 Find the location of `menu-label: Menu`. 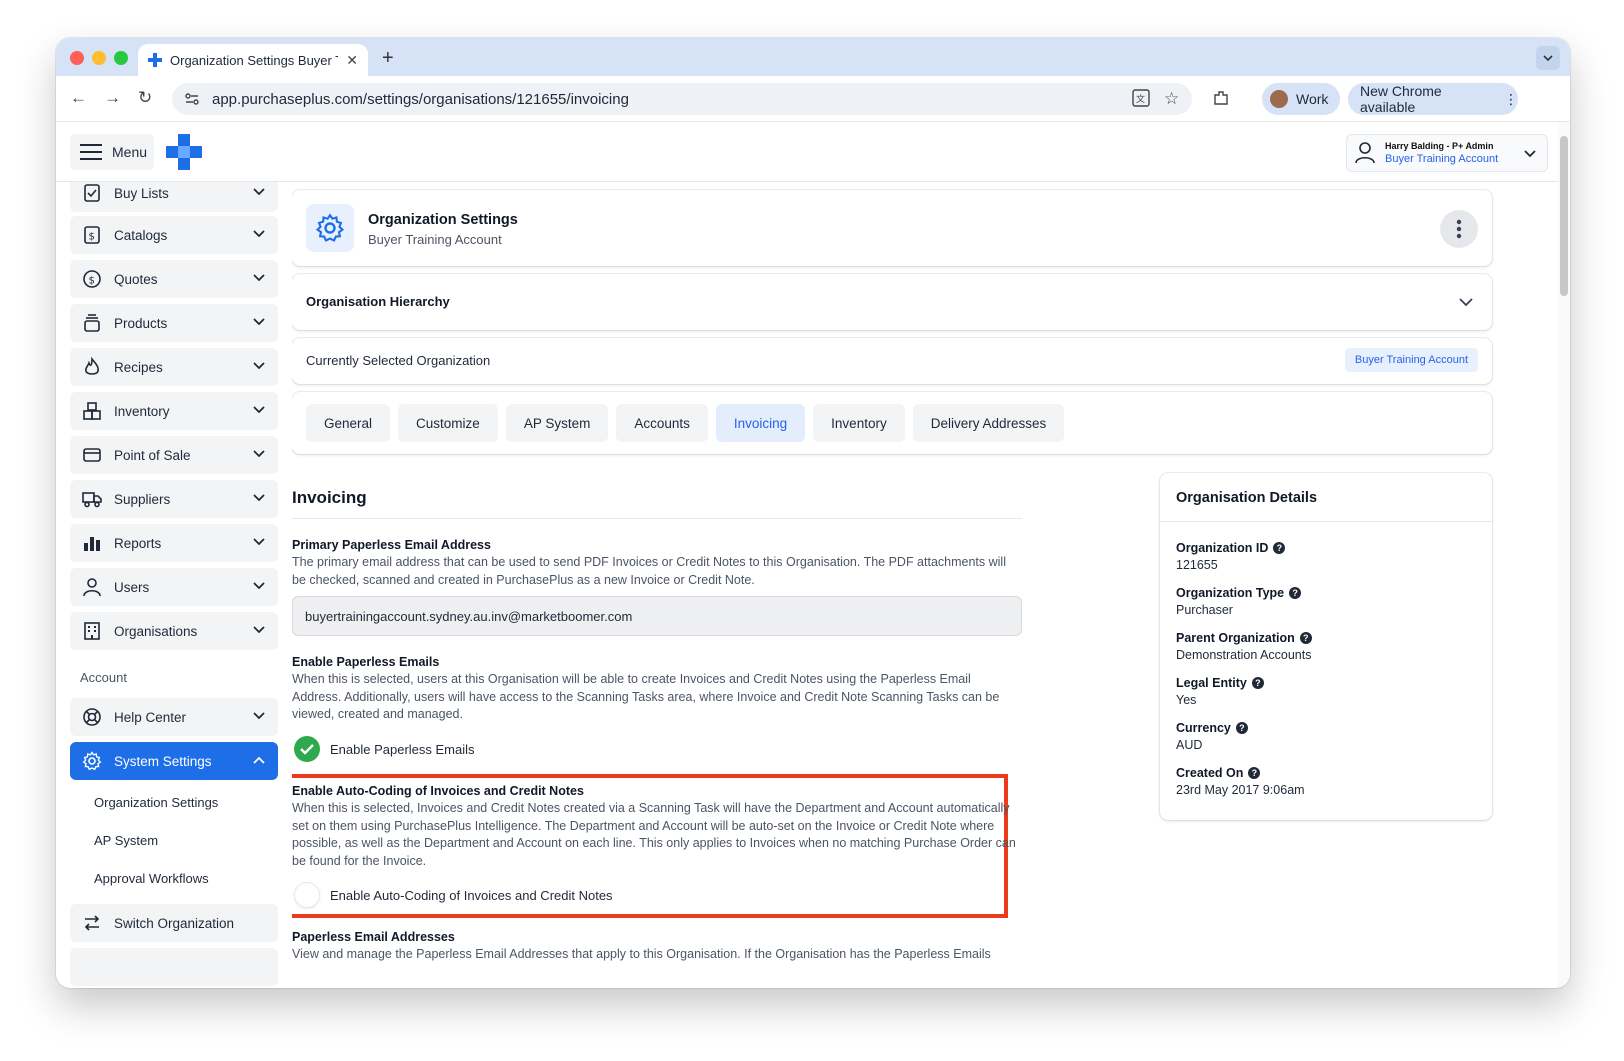

menu-label: Menu is located at coordinates (130, 152).